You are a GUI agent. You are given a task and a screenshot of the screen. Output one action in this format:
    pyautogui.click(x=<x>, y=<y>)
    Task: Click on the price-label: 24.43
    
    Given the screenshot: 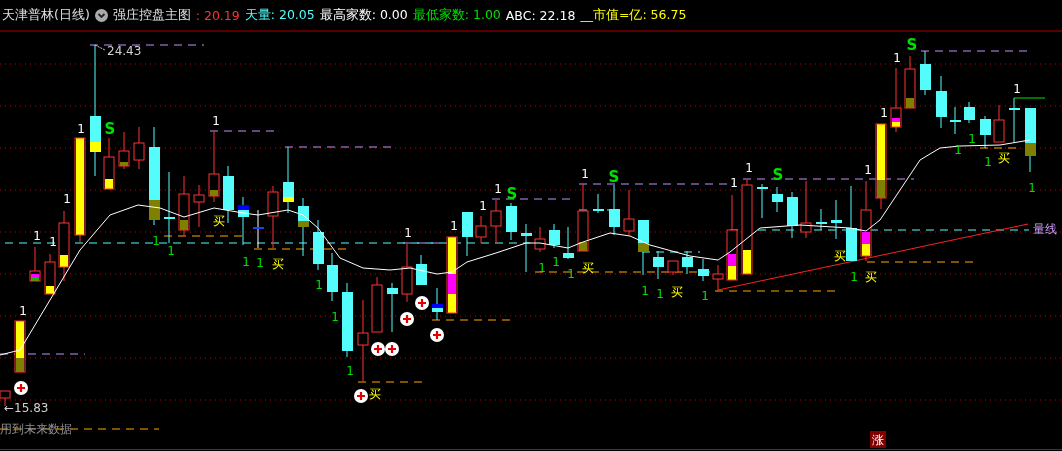 What is the action you would take?
    pyautogui.click(x=124, y=51)
    